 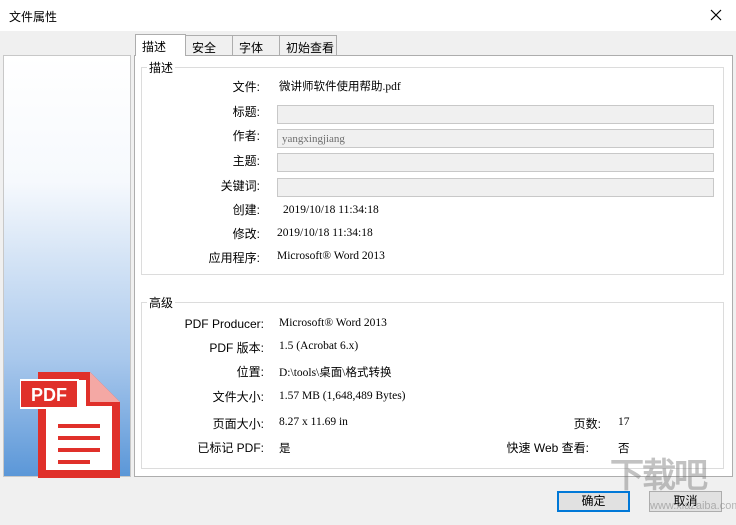 I want to click on tab-security: 安全, so click(x=209, y=45).